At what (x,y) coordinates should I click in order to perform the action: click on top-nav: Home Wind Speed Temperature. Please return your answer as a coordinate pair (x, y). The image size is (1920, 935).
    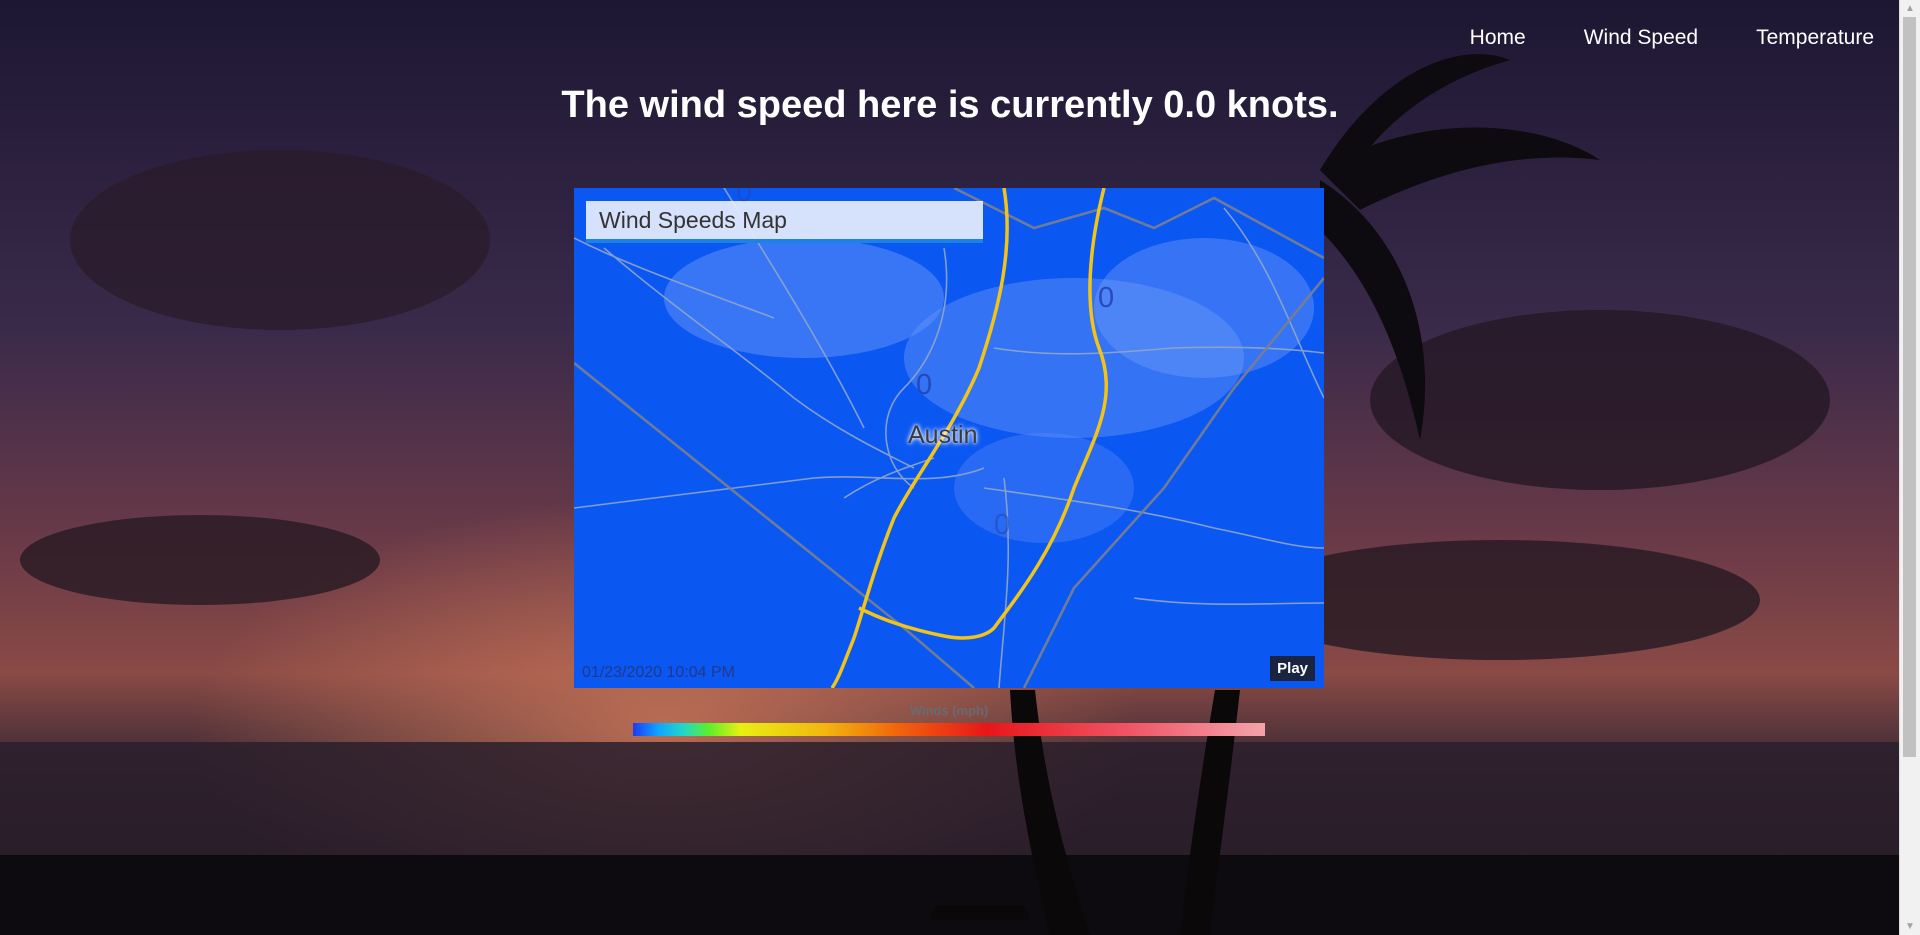
    Looking at the image, I should click on (1672, 38).